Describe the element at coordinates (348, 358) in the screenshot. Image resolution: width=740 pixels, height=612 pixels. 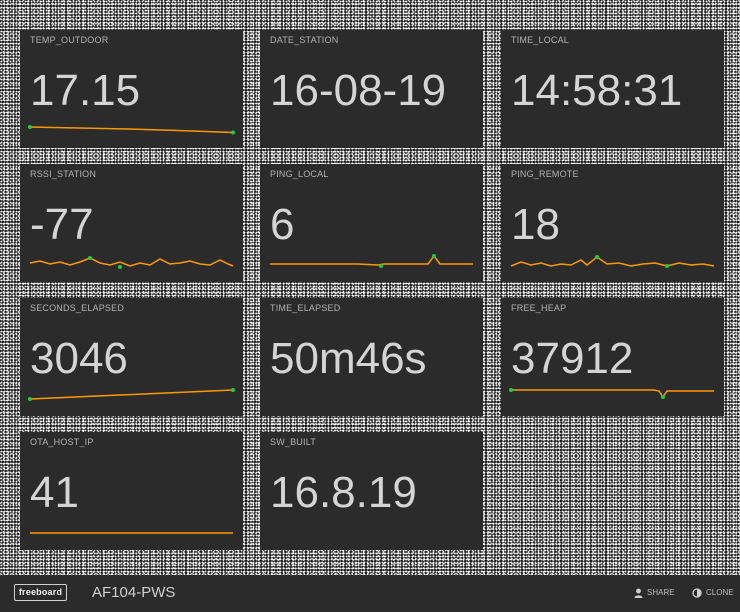
I see `pane-value: 50m46s` at that location.